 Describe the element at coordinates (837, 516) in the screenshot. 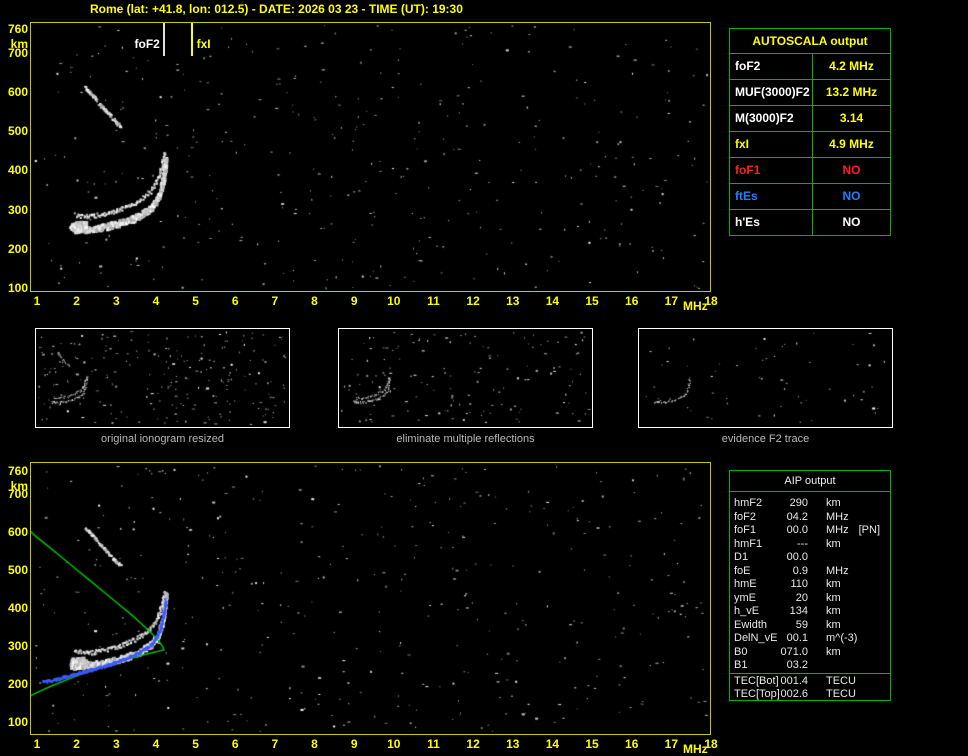

I see `param-unit: MHz` at that location.